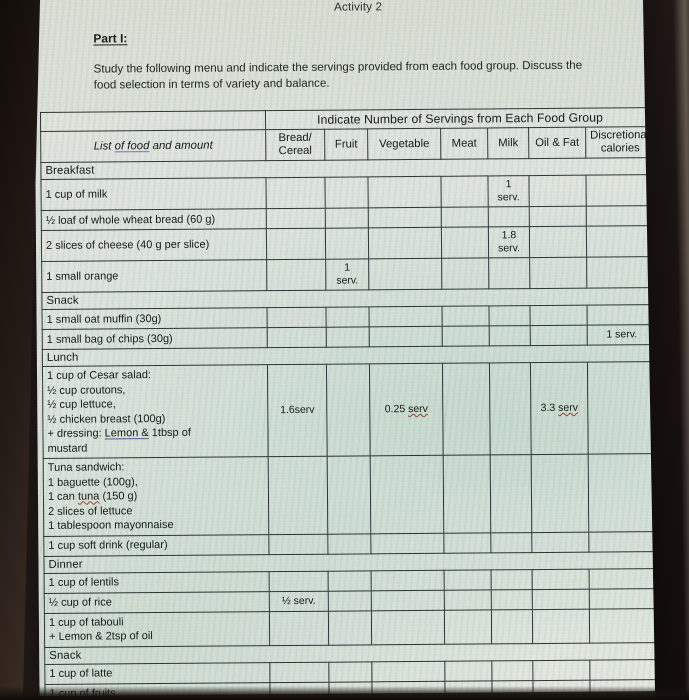  What do you see at coordinates (347, 267) in the screenshot?
I see `orange-fruit-value-number: 1` at bounding box center [347, 267].